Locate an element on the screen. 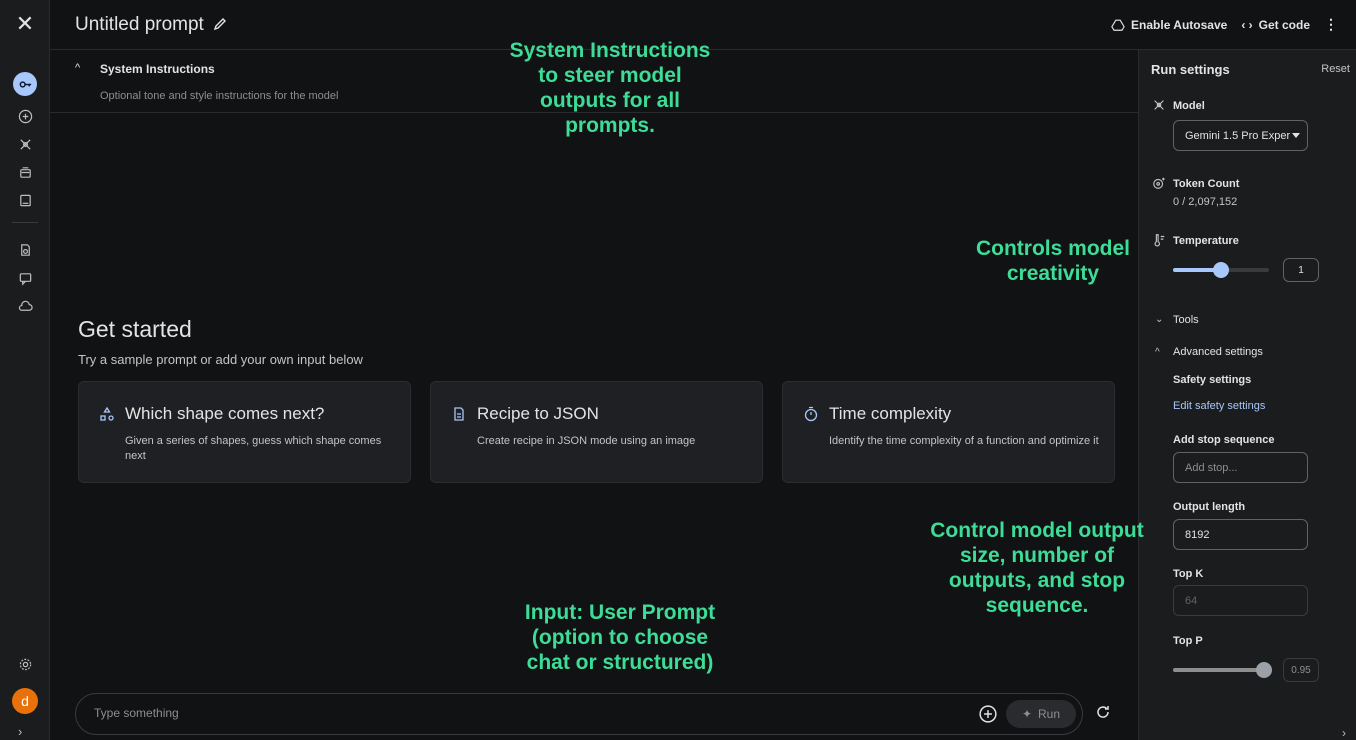  document-icon is located at coordinates (459, 414).